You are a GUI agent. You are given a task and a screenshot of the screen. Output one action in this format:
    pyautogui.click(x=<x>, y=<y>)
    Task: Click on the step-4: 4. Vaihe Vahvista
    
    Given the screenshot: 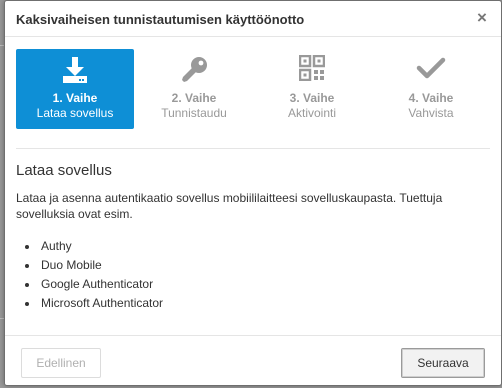 What is the action you would take?
    pyautogui.click(x=431, y=89)
    